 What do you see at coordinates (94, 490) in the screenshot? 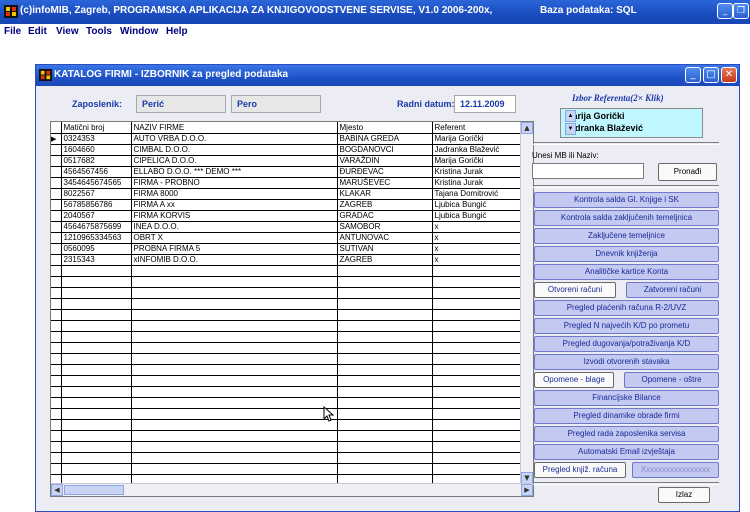
I see `scroll-thumb` at bounding box center [94, 490].